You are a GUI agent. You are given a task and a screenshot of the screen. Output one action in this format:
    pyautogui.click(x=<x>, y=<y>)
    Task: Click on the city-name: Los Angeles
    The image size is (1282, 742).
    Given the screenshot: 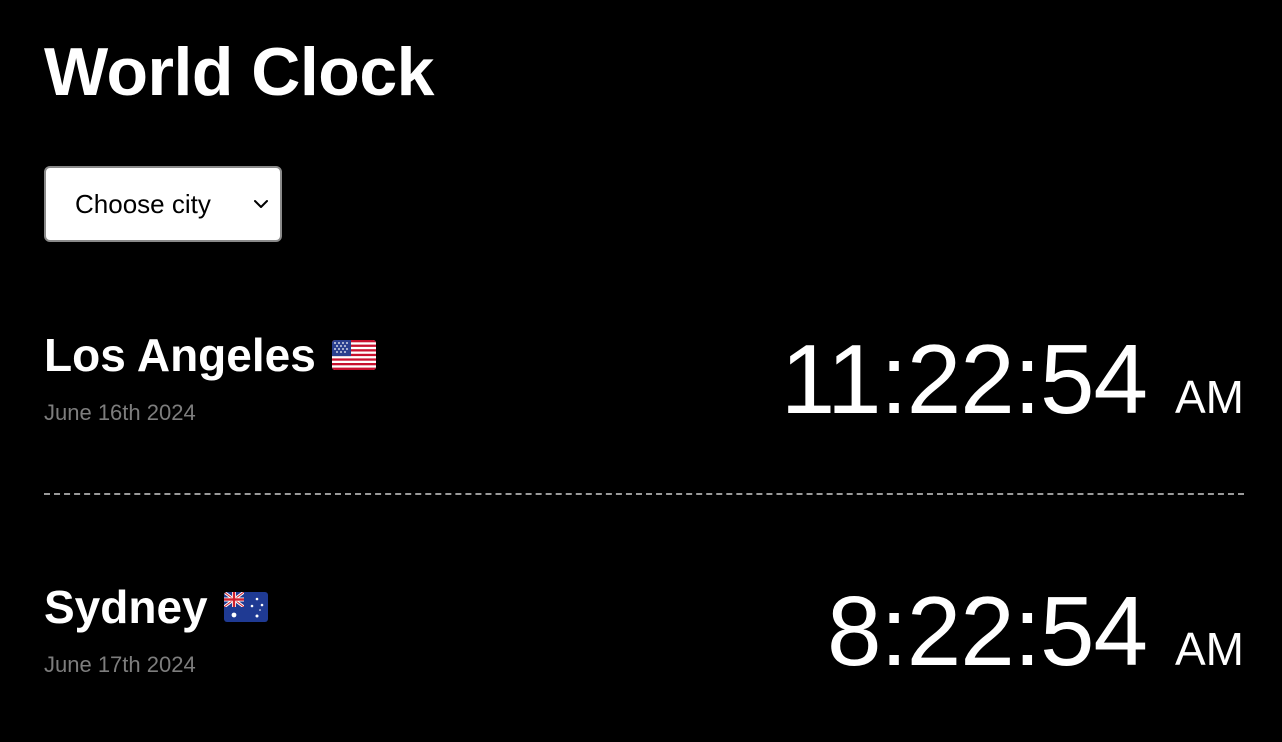 What is the action you would take?
    pyautogui.click(x=180, y=355)
    